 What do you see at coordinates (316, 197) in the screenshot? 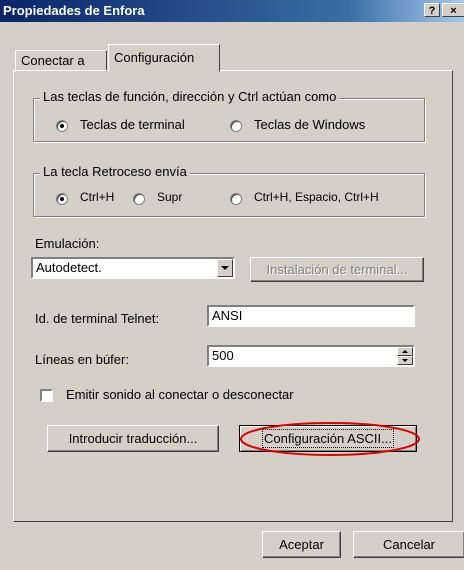
I see `radio-ctrl-h-space-label: Ctrl+H, Espacio, Ctrl+H` at bounding box center [316, 197].